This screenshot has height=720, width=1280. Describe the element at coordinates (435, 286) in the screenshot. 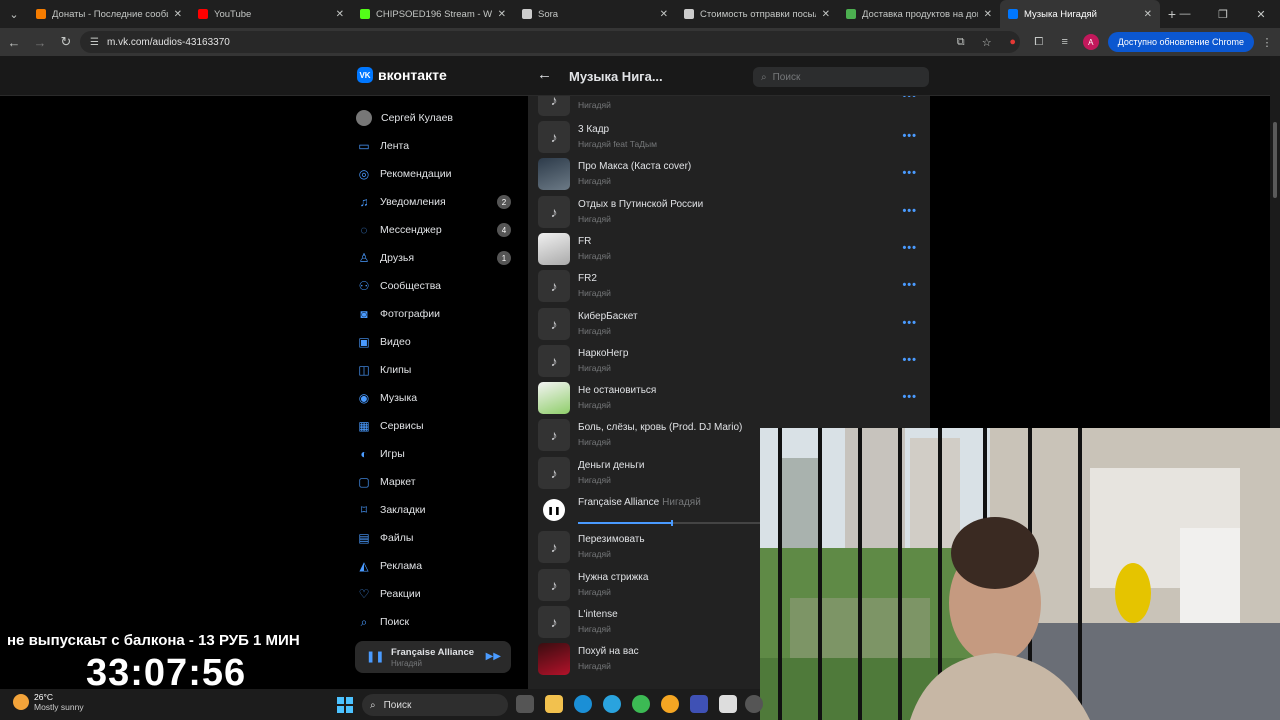

I see `sidebar-item: ⚇ Сообщества` at that location.